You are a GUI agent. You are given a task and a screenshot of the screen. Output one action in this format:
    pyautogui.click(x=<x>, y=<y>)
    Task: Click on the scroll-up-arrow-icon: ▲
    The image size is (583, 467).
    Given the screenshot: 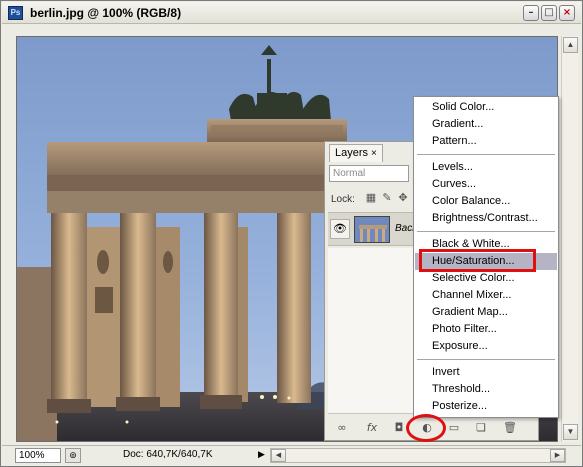 What is the action you would take?
    pyautogui.click(x=570, y=45)
    